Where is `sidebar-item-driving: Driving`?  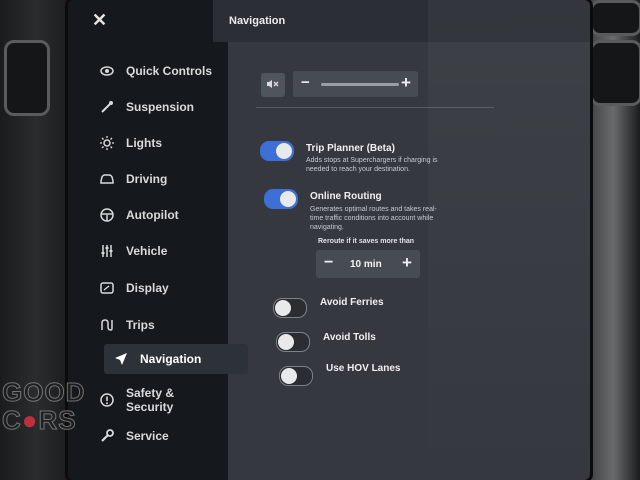 sidebar-item-driving: Driving is located at coordinates (132, 179).